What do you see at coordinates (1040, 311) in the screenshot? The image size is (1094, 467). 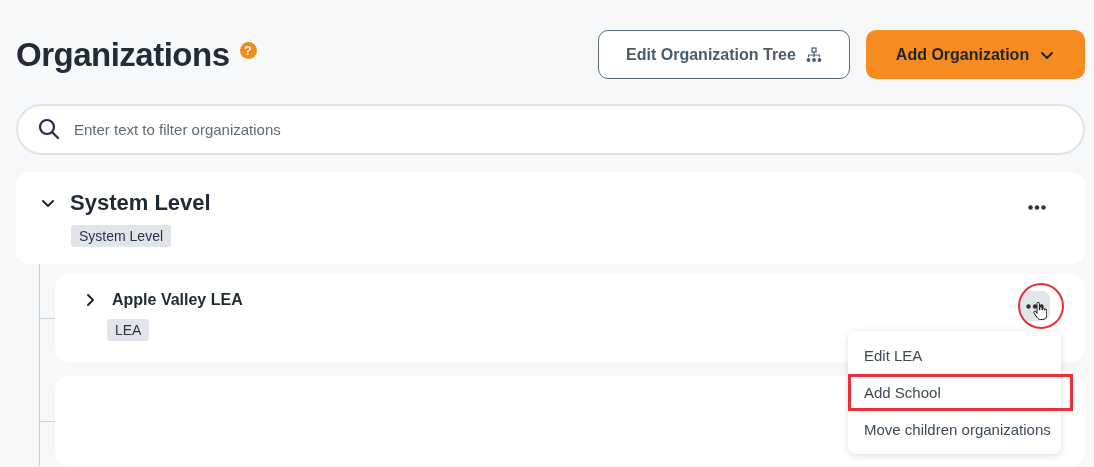 I see `hand-cursor-icon` at bounding box center [1040, 311].